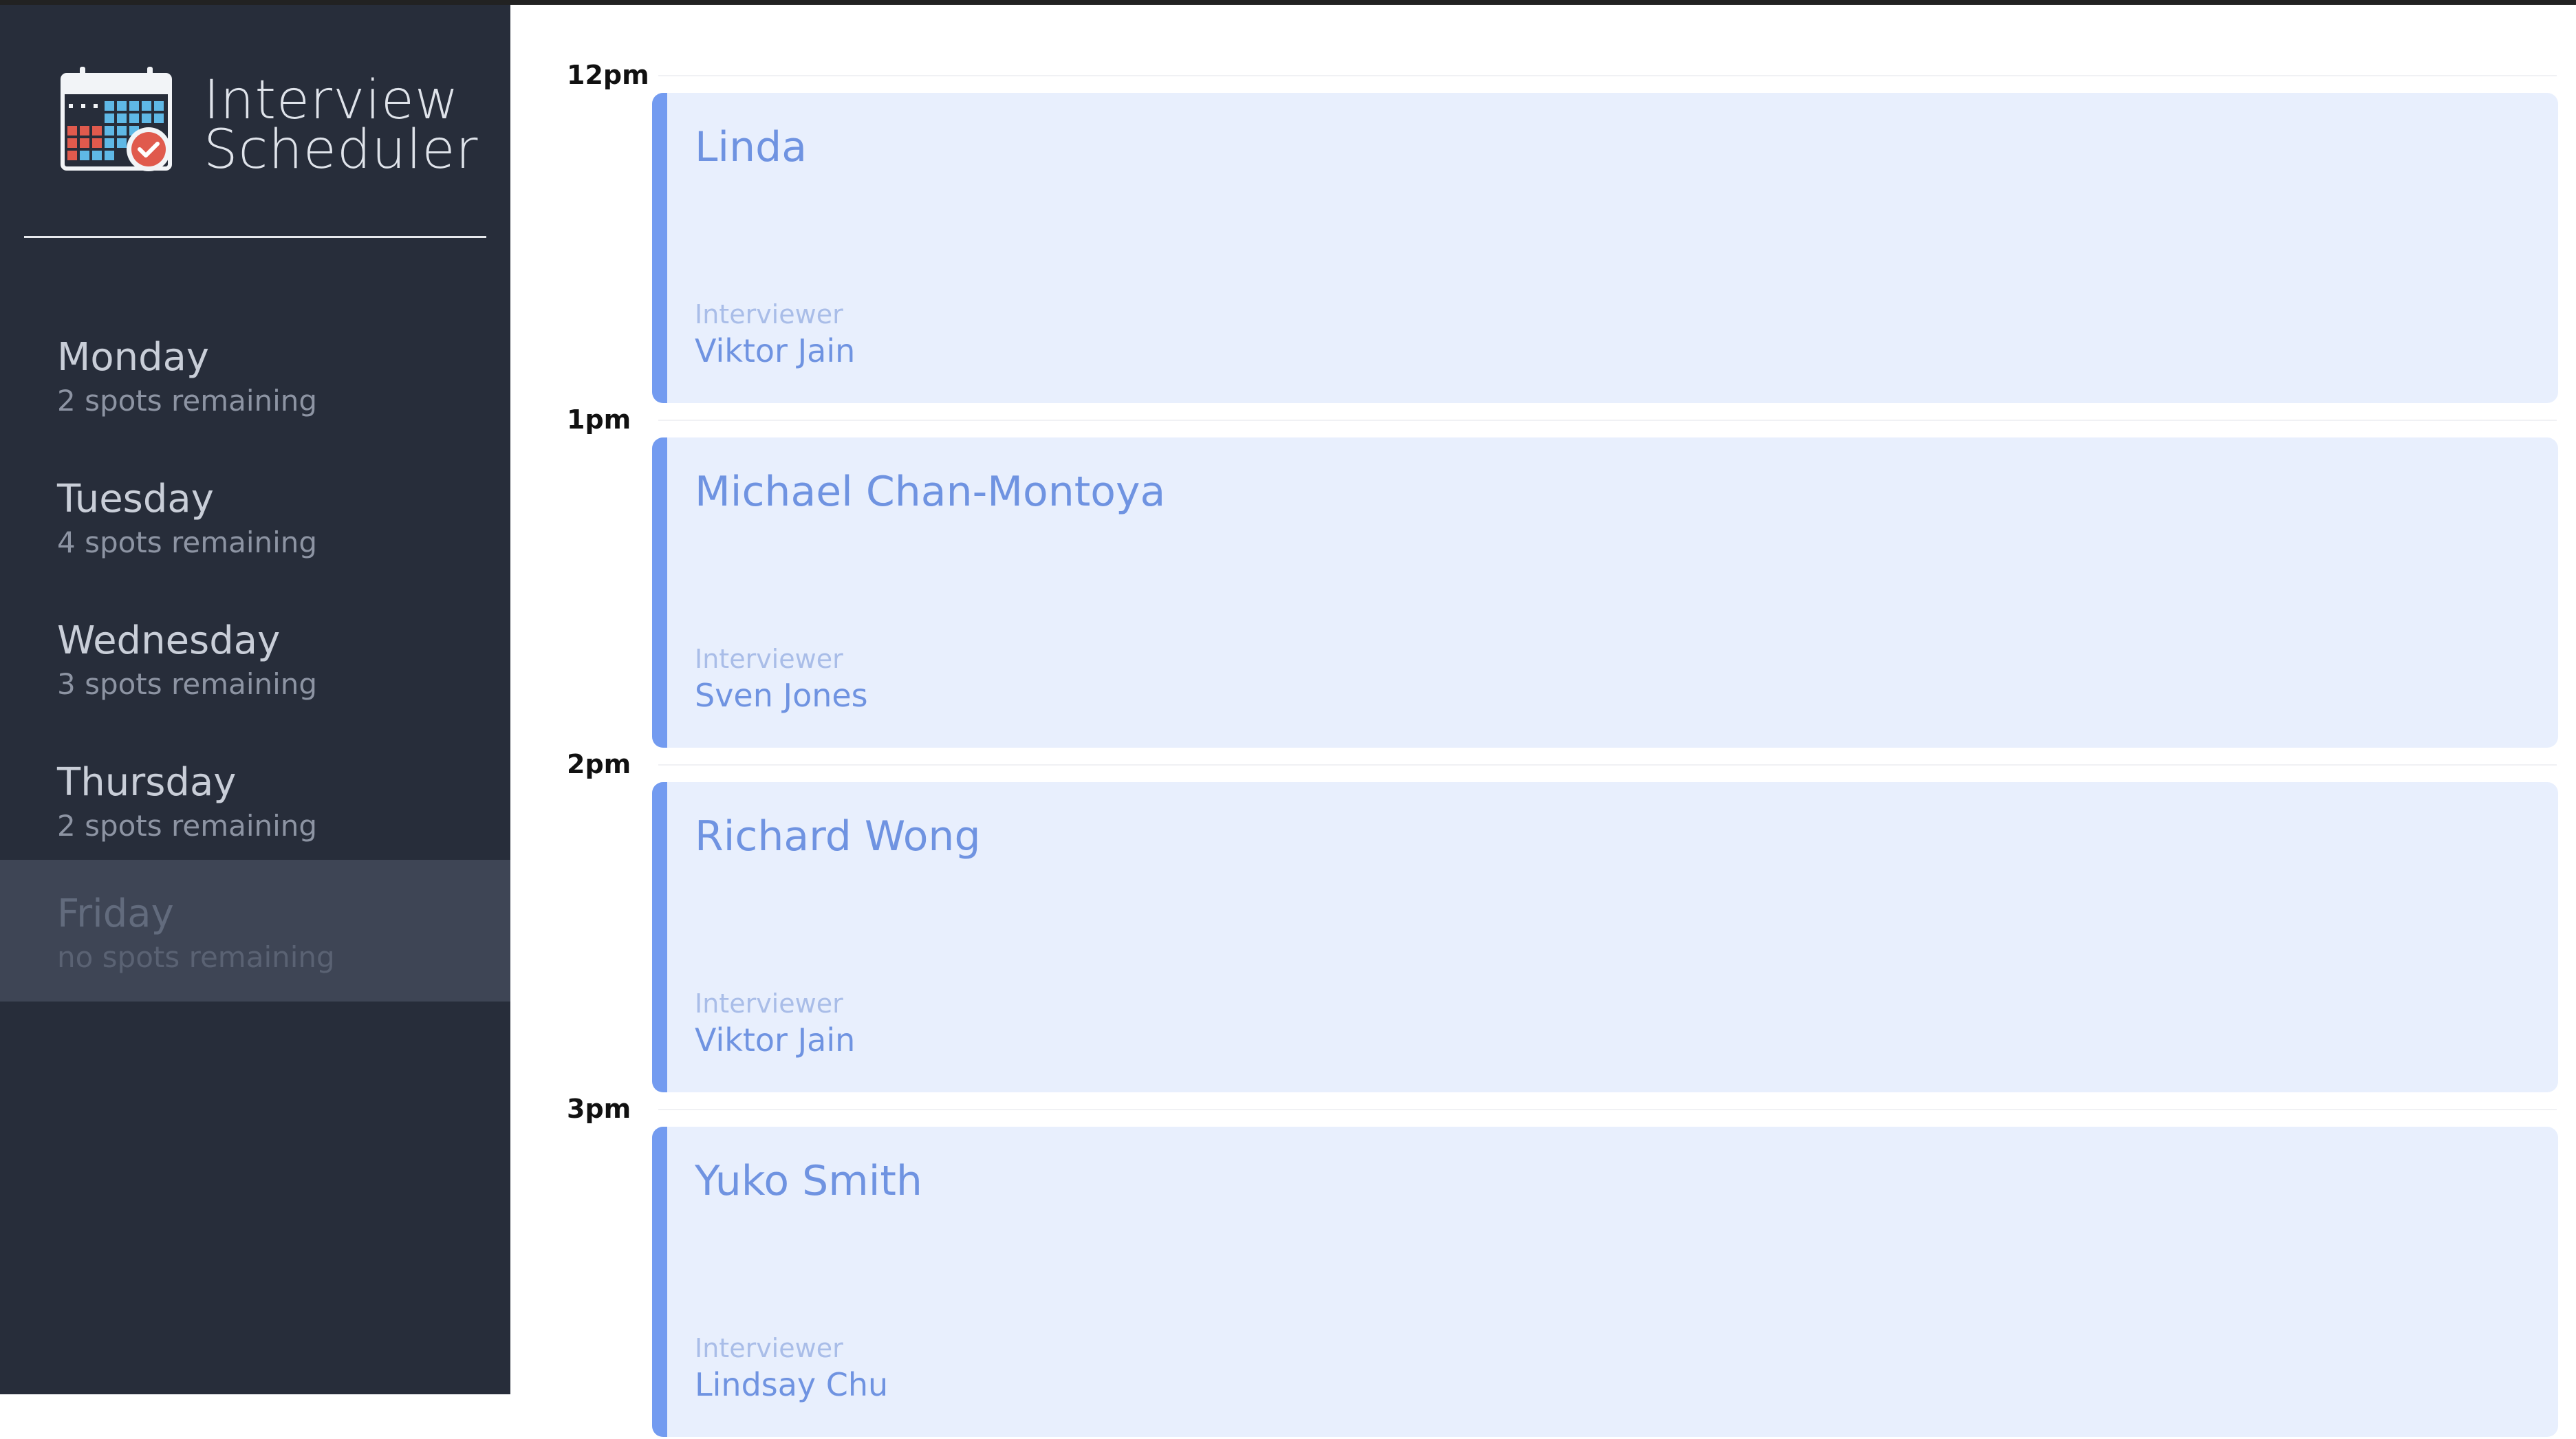  I want to click on day-name: Friday, so click(115, 914).